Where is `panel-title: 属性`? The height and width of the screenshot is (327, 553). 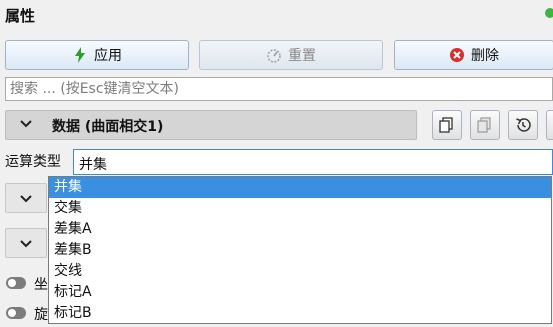 panel-title: 属性 is located at coordinates (20, 16).